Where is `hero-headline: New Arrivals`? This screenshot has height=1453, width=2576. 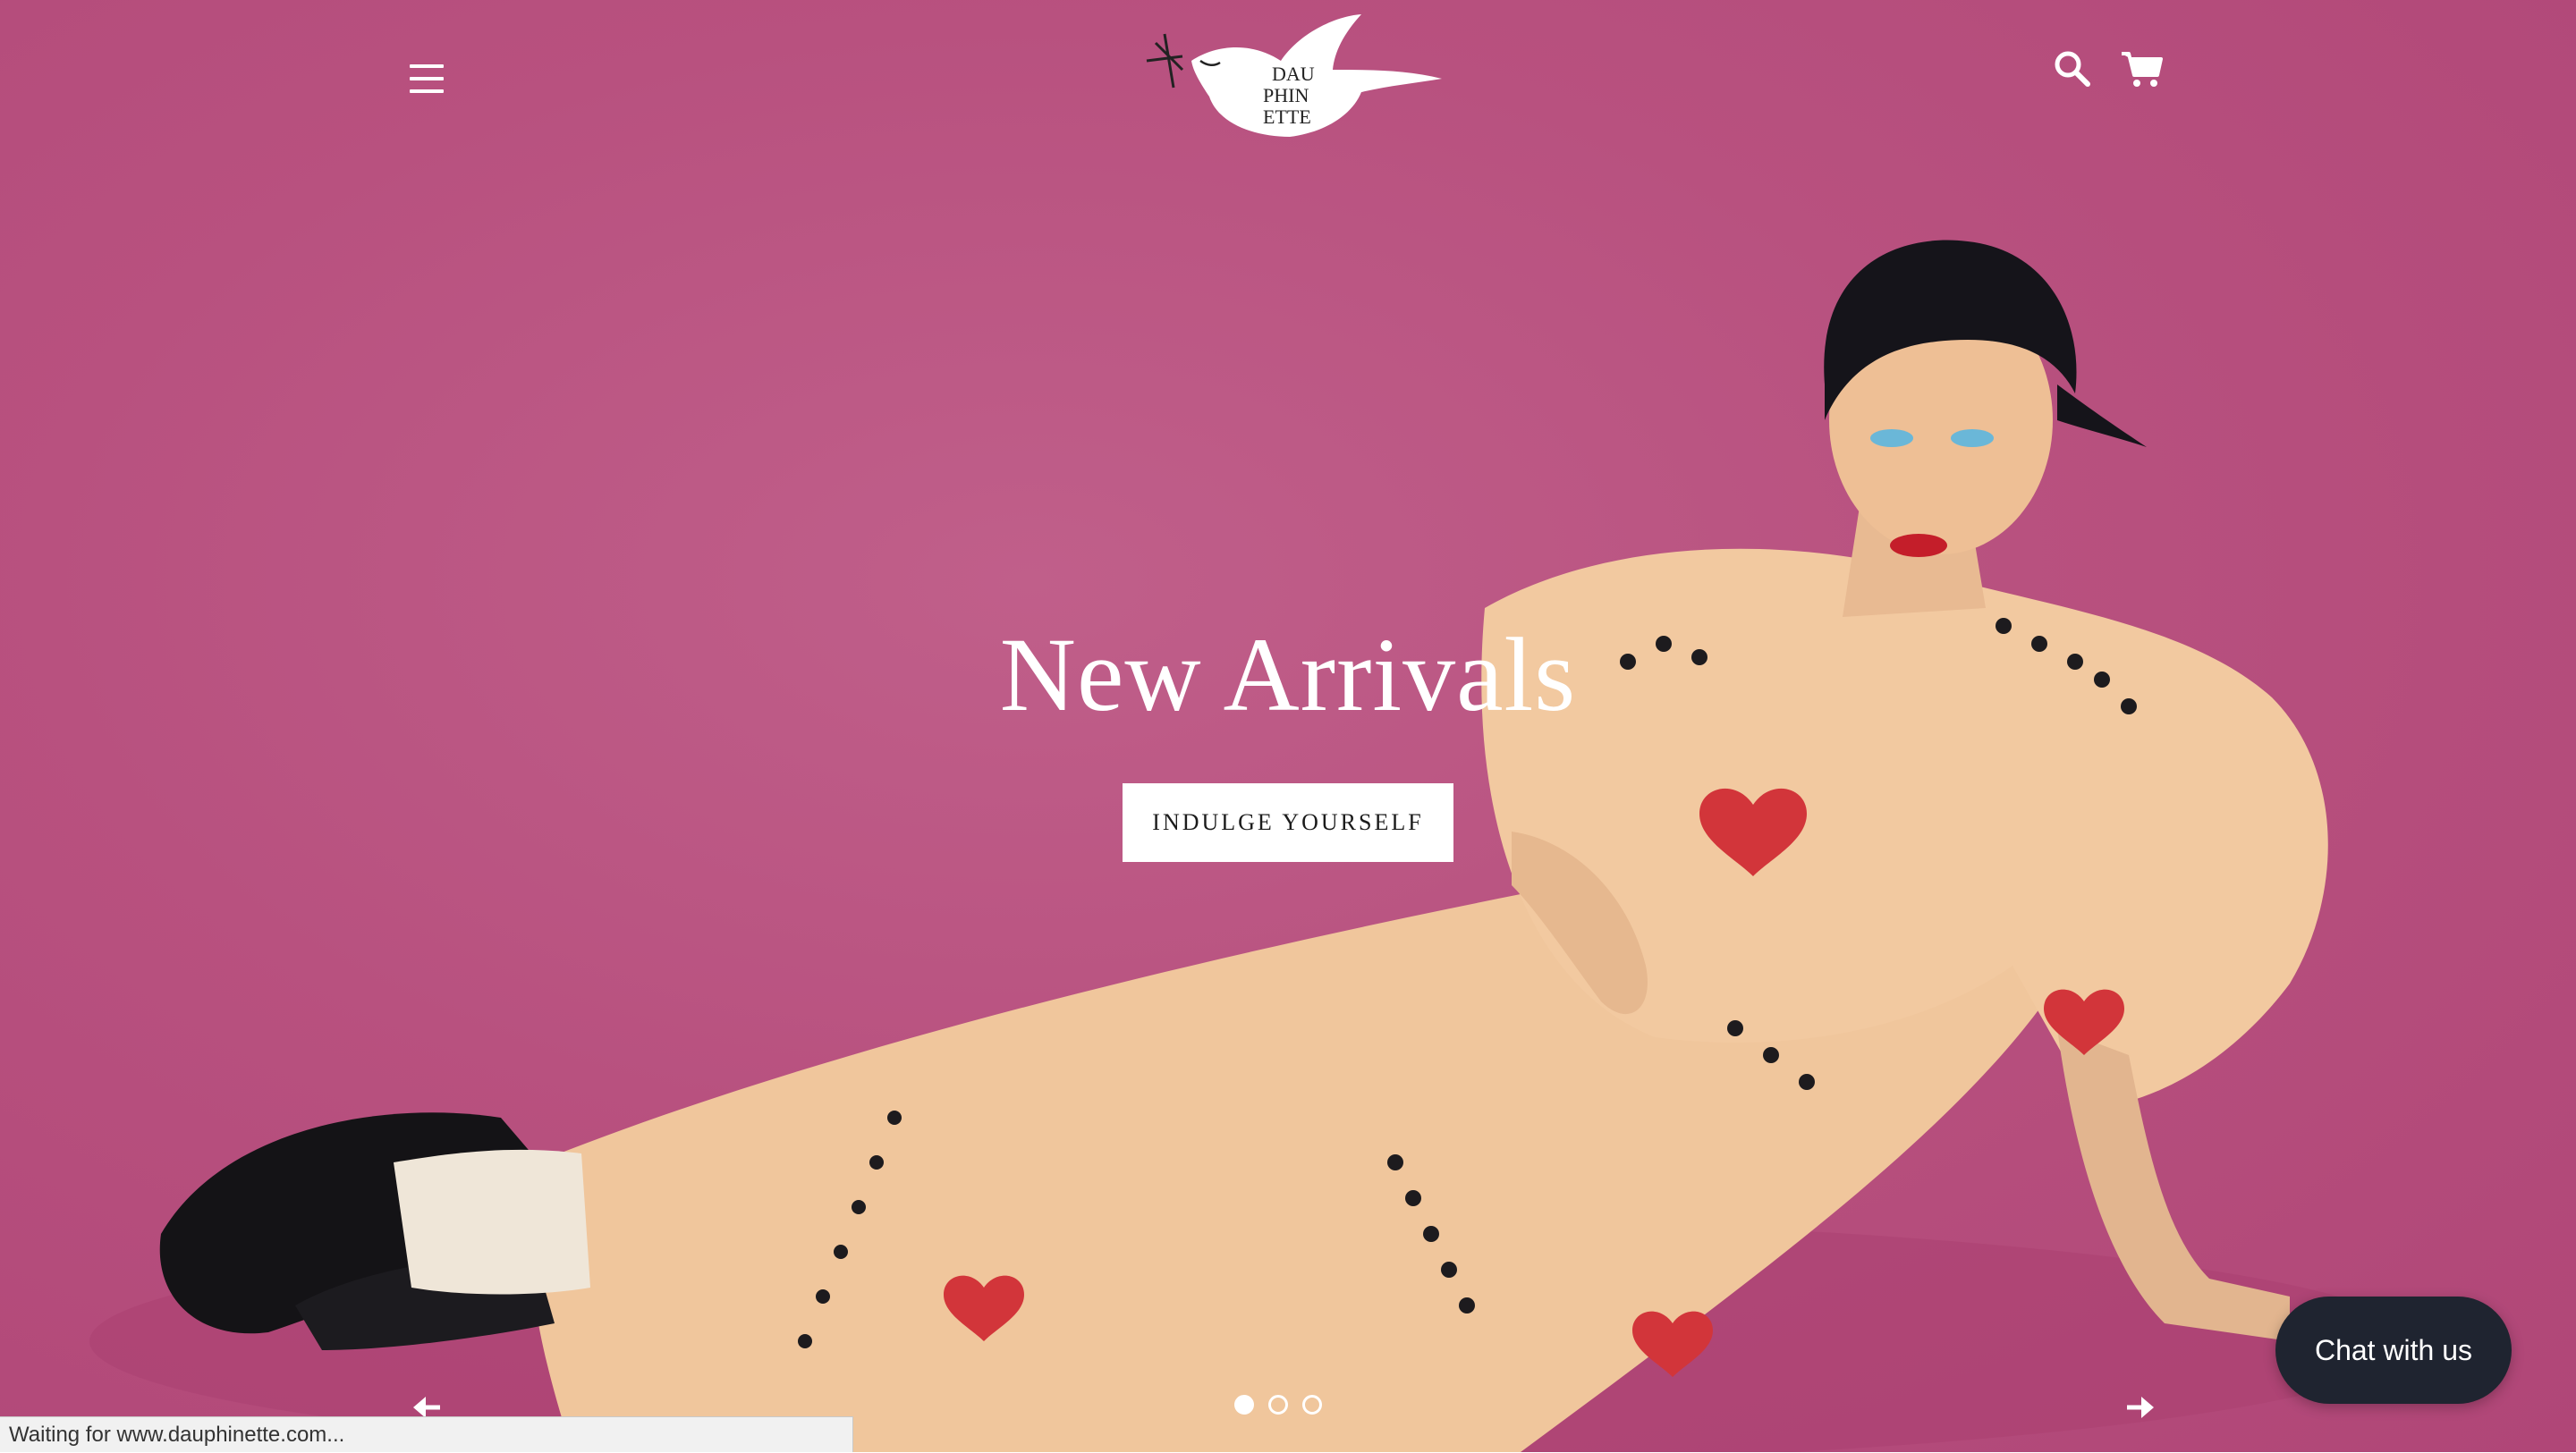
hero-headline: New Arrivals is located at coordinates (1288, 674).